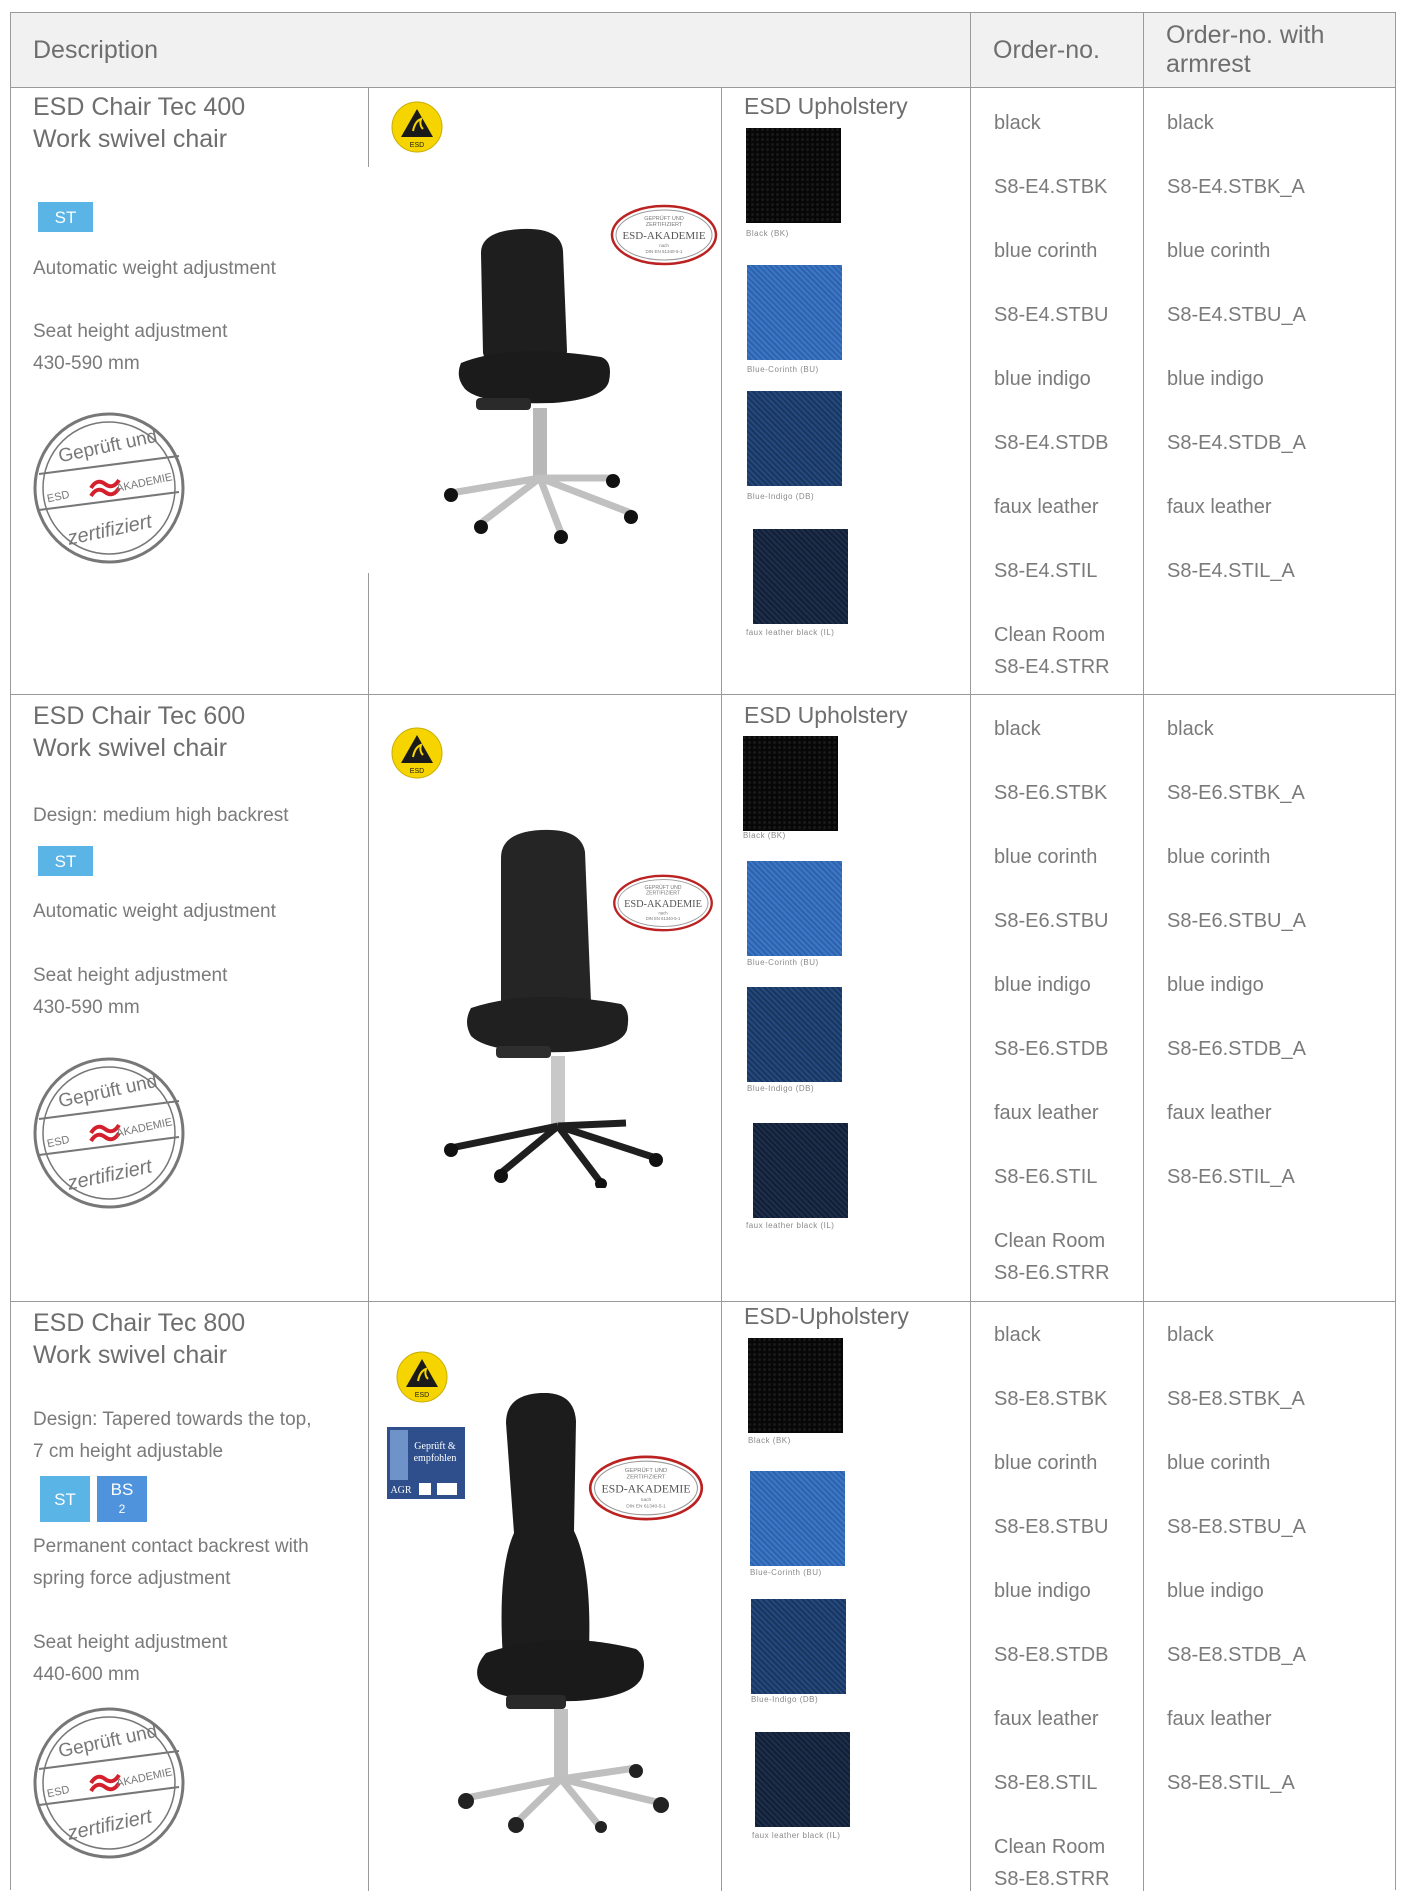  I want to click on order-no-cell: S8-E4.STRR, so click(1052, 667).